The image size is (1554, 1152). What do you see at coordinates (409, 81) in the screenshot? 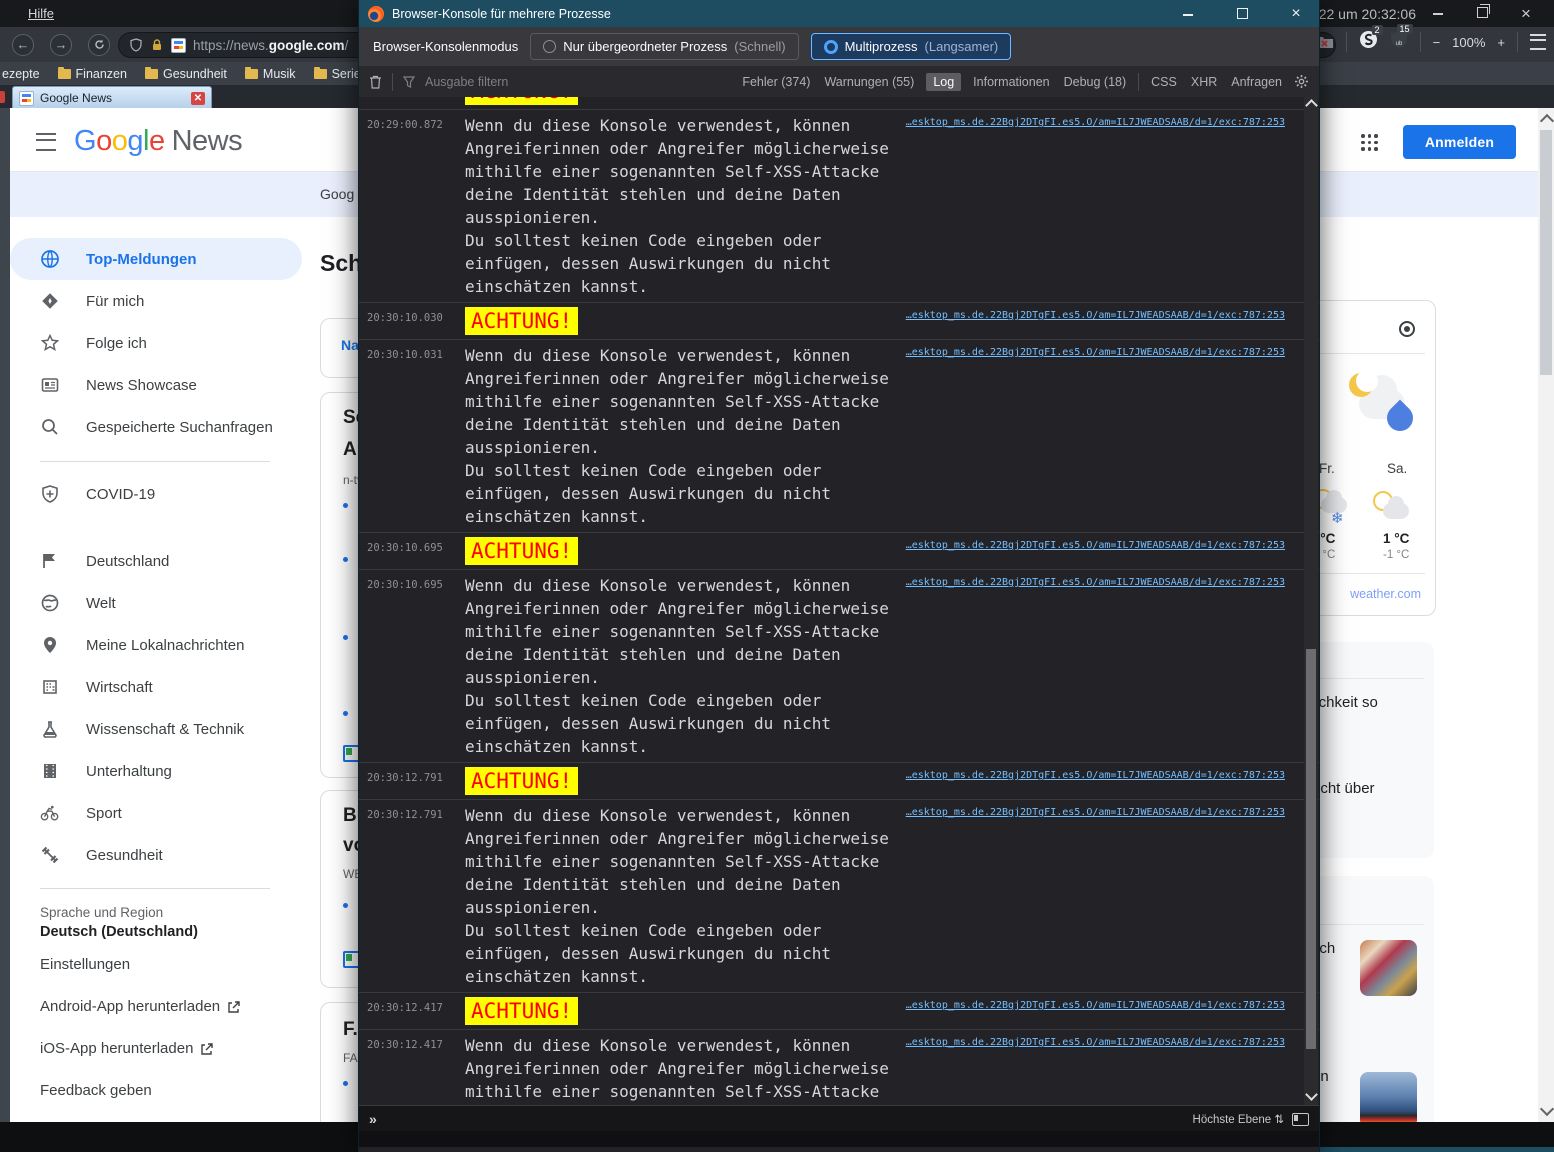
I see `filter-funnel-icon` at bounding box center [409, 81].